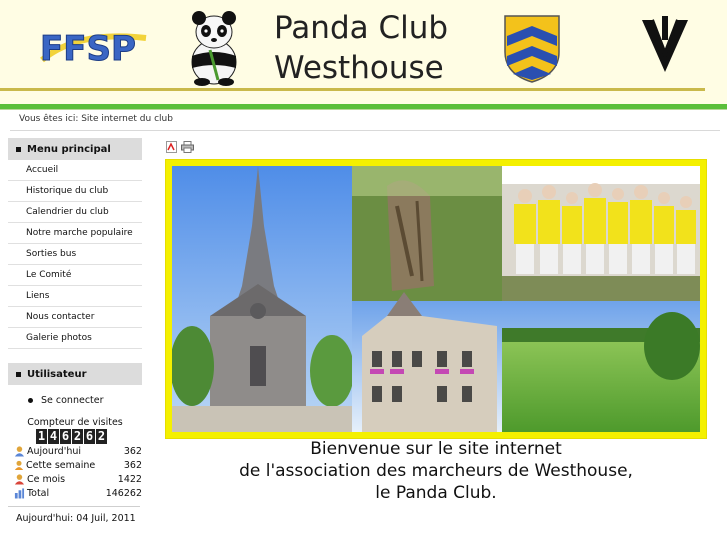 The width and height of the screenshot is (727, 545). I want to click on green-nav-bar, so click(363, 107).